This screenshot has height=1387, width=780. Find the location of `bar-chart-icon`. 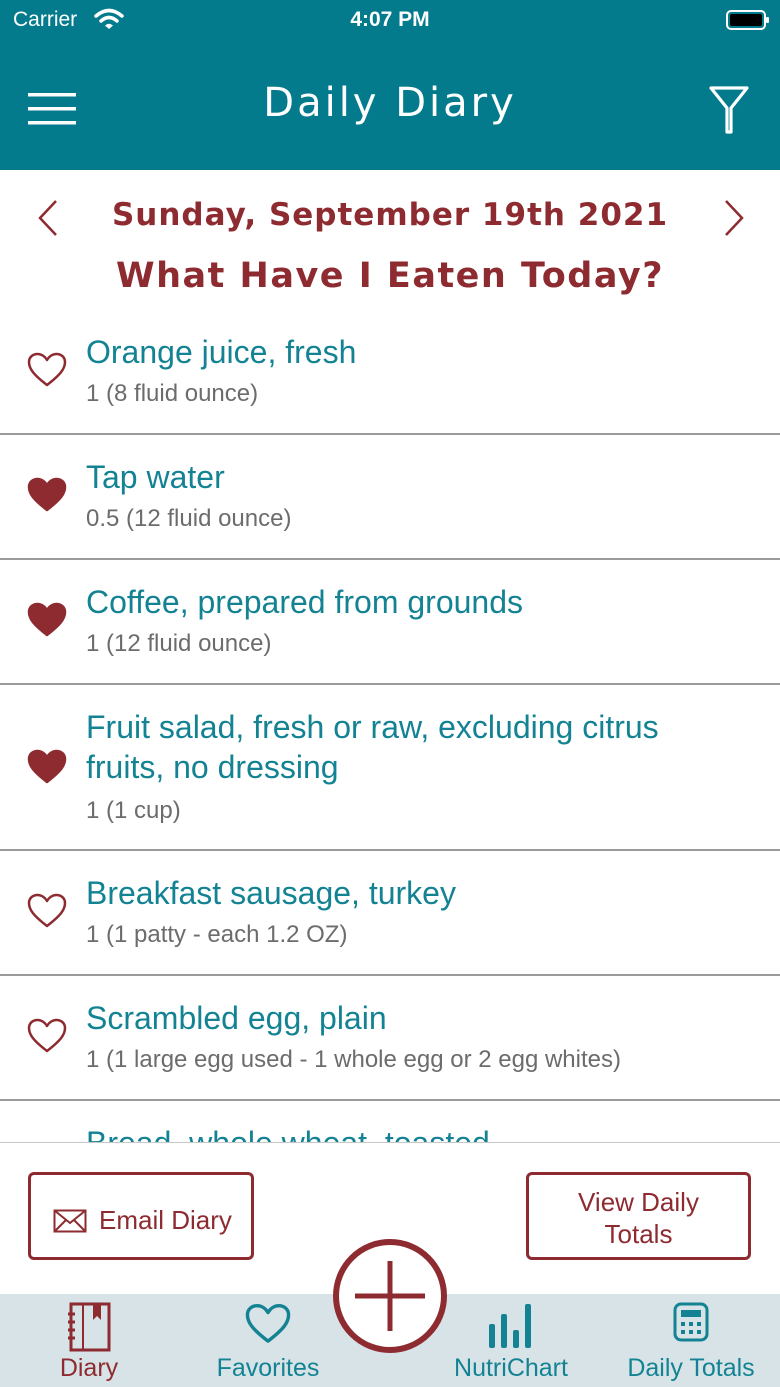

bar-chart-icon is located at coordinates (510, 1326).